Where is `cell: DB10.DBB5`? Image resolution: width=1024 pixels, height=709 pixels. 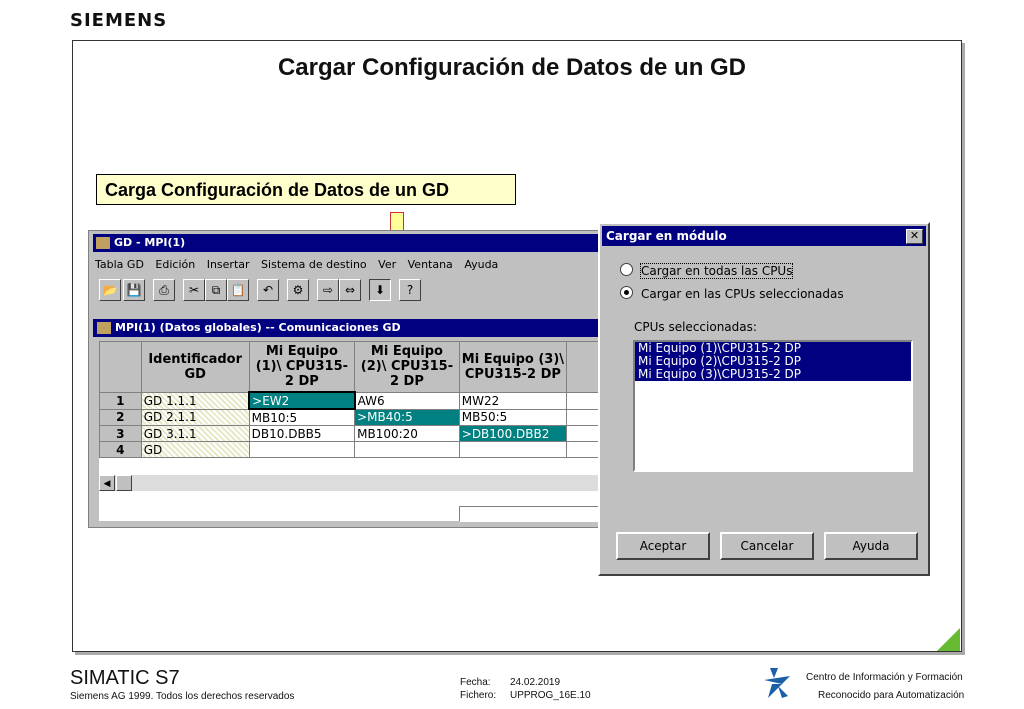
cell: DB10.DBB5 is located at coordinates (302, 433).